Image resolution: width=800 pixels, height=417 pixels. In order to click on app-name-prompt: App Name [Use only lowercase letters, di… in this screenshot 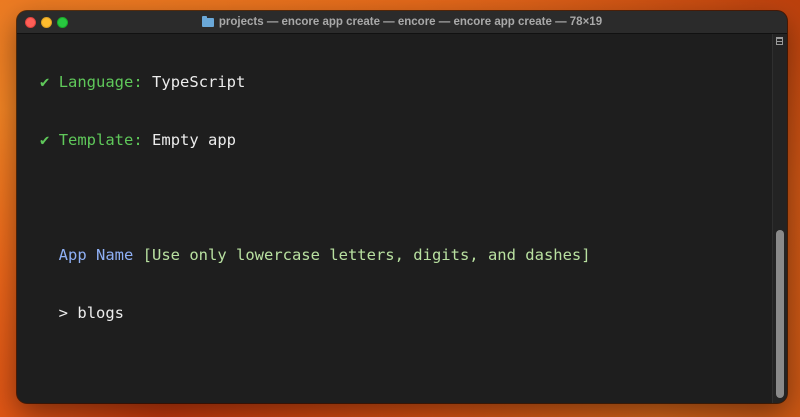, I will do `click(406, 255)`.